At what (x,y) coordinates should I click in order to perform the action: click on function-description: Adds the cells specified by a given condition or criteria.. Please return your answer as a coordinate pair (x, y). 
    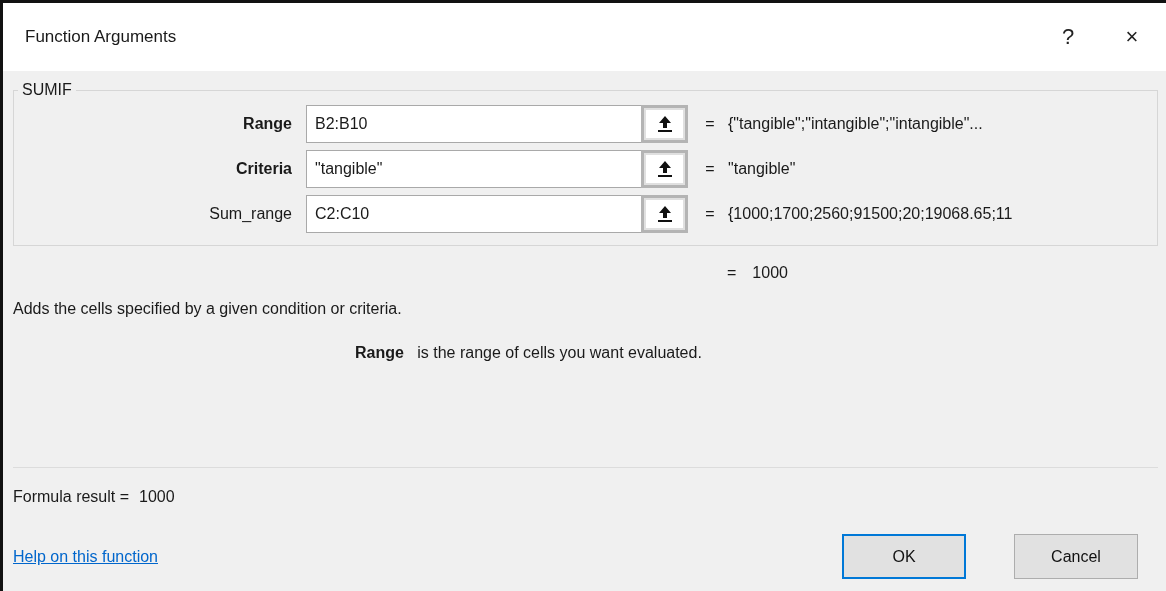
    Looking at the image, I should click on (208, 309).